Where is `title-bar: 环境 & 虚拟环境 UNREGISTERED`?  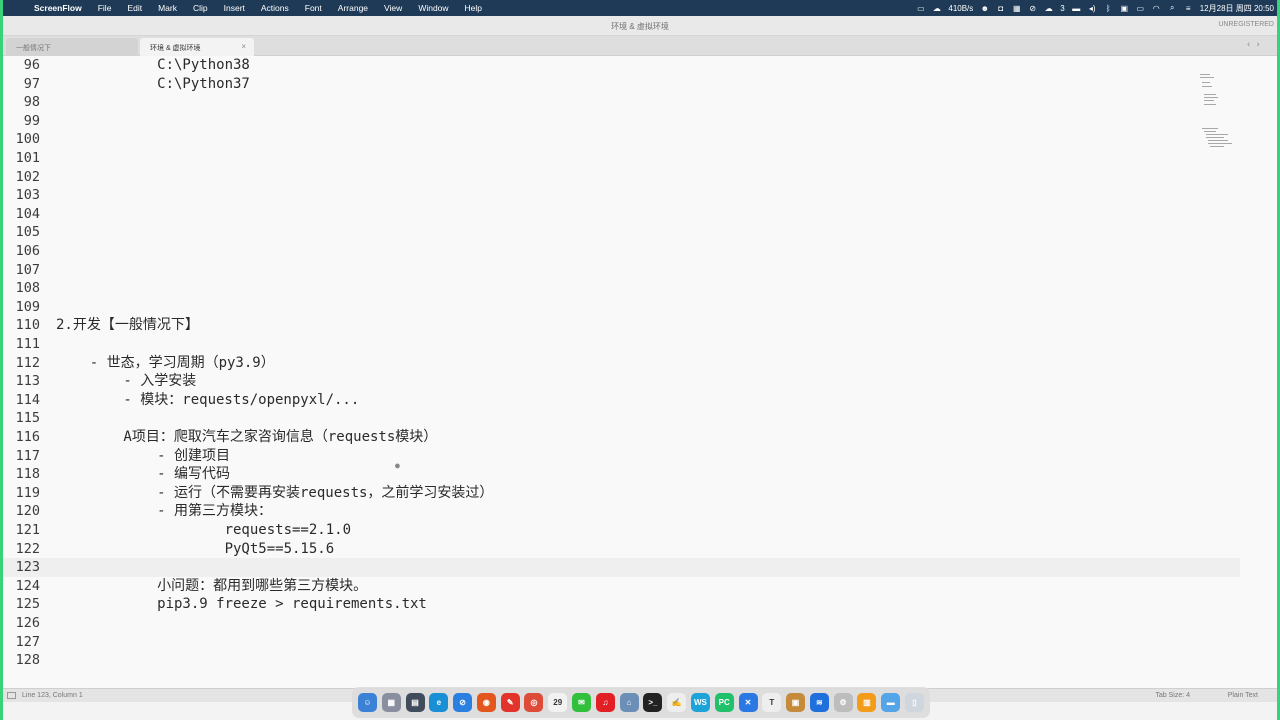 title-bar: 环境 & 虚拟环境 UNREGISTERED is located at coordinates (640, 26).